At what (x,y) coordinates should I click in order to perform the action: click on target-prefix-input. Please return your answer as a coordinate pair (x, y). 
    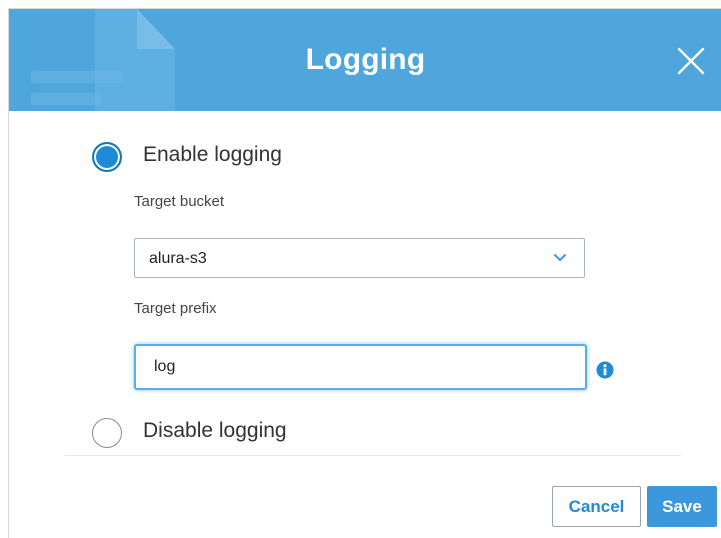
    Looking at the image, I should click on (360, 367).